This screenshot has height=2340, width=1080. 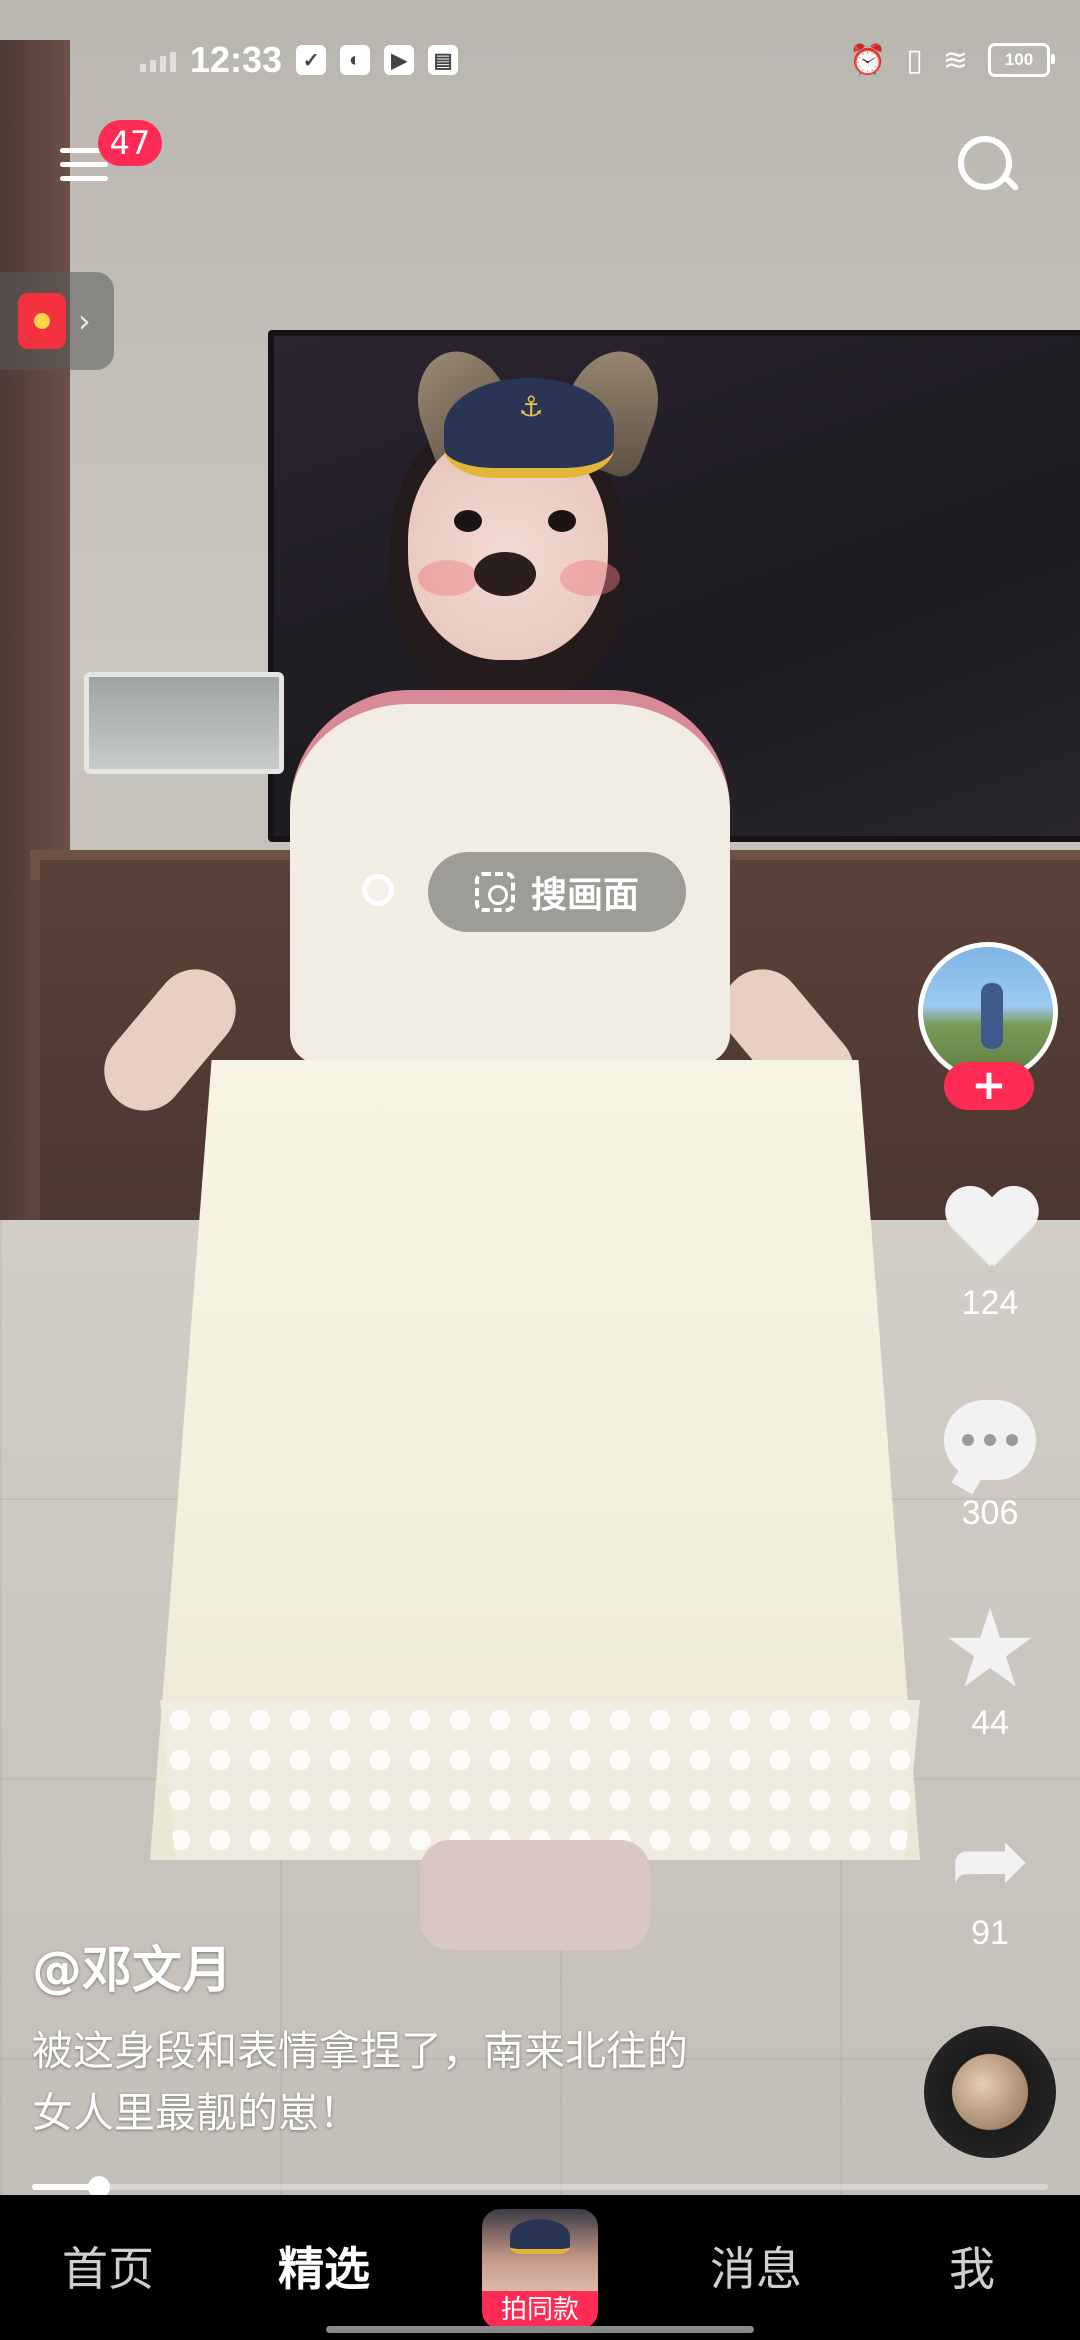 What do you see at coordinates (540, 2187) in the screenshot?
I see `video-progress-bar` at bounding box center [540, 2187].